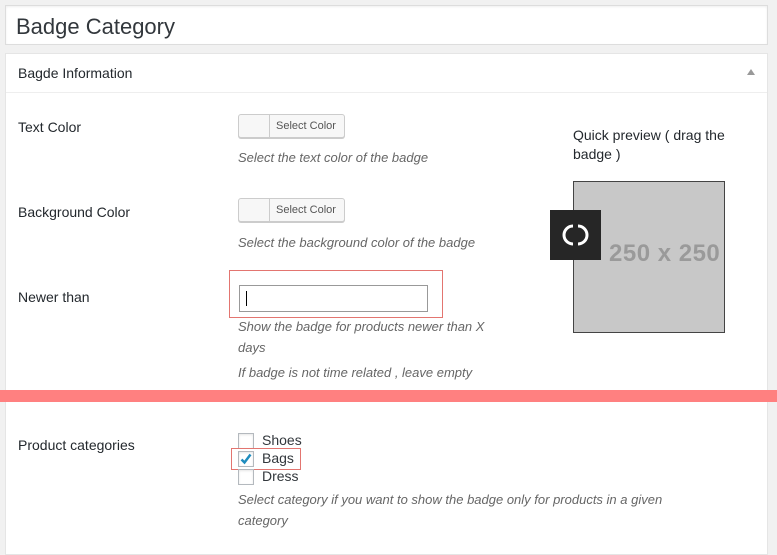  I want to click on dress-checkbox, so click(246, 477).